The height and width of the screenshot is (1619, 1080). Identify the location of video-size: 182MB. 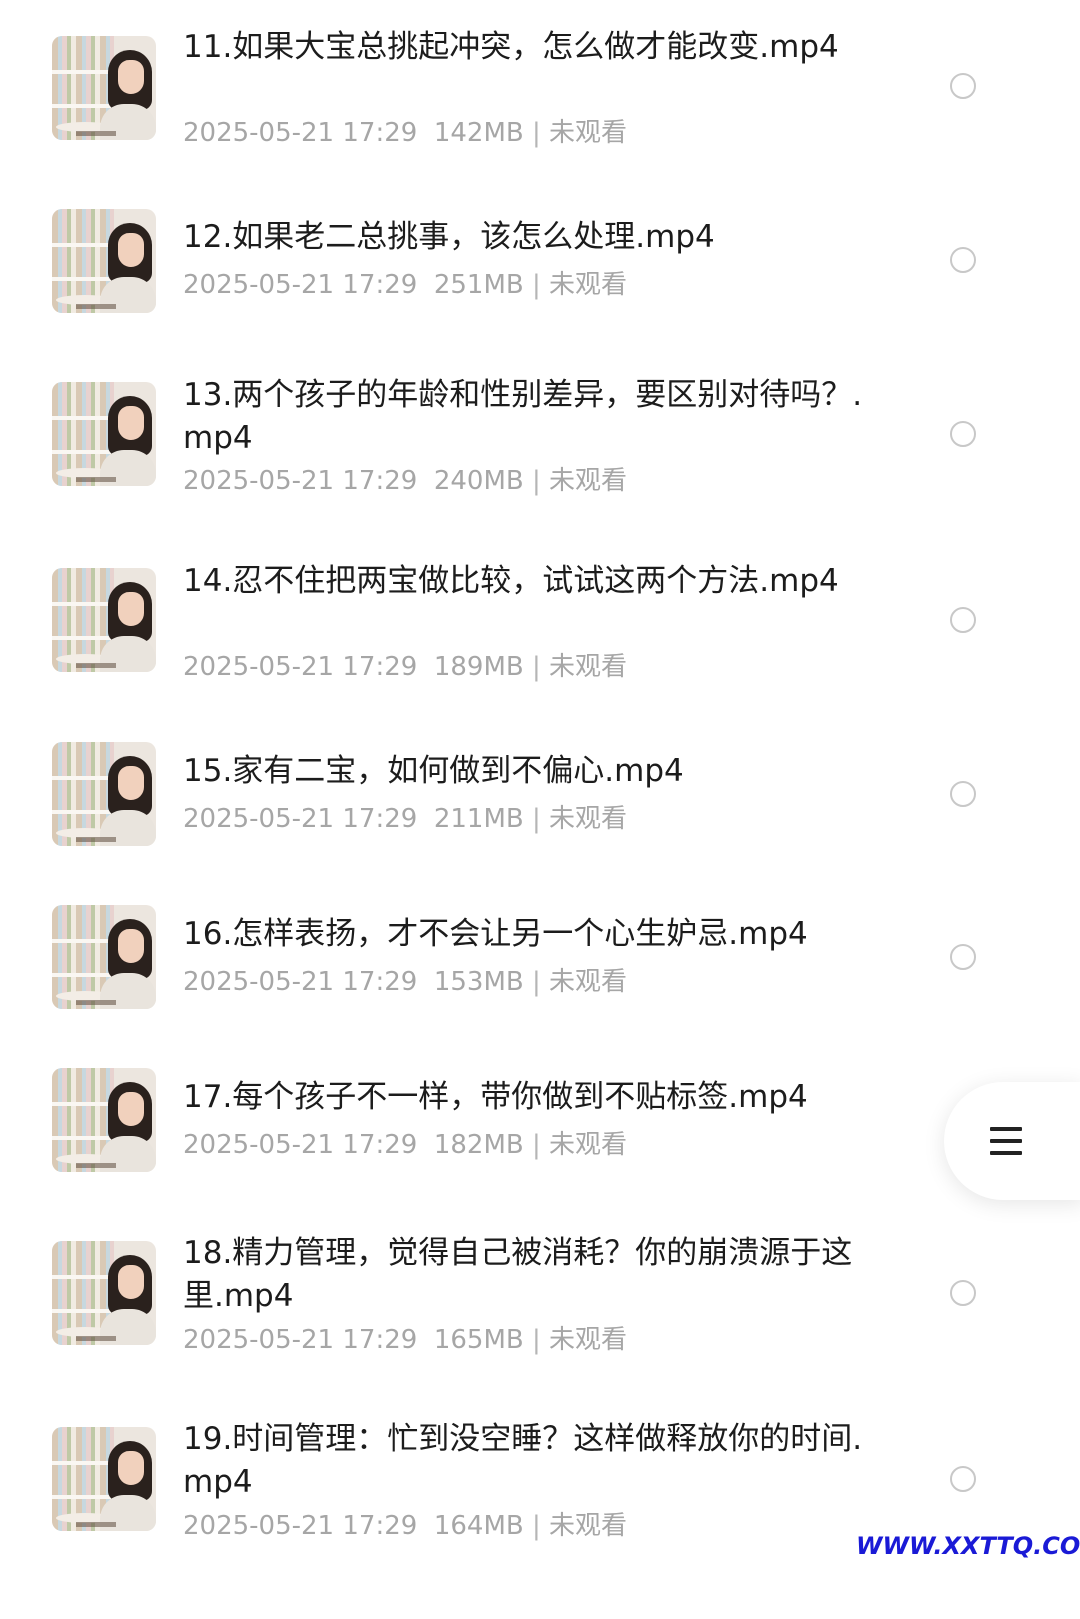
(478, 1145).